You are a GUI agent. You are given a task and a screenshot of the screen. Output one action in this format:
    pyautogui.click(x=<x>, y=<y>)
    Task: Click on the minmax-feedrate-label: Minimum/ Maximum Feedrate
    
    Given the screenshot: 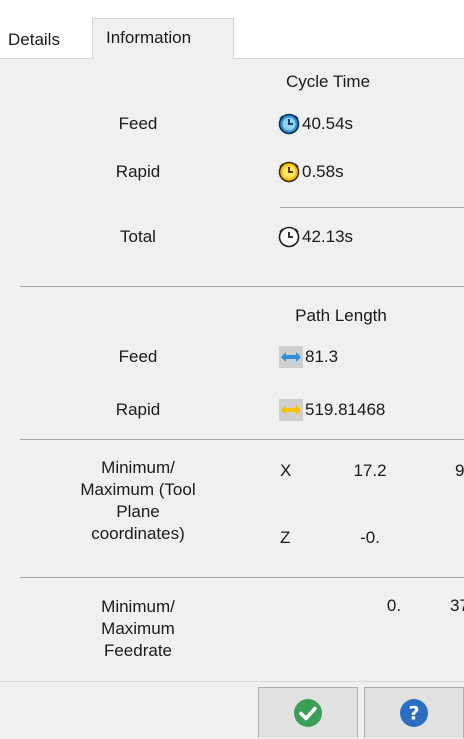 What is the action you would take?
    pyautogui.click(x=138, y=628)
    